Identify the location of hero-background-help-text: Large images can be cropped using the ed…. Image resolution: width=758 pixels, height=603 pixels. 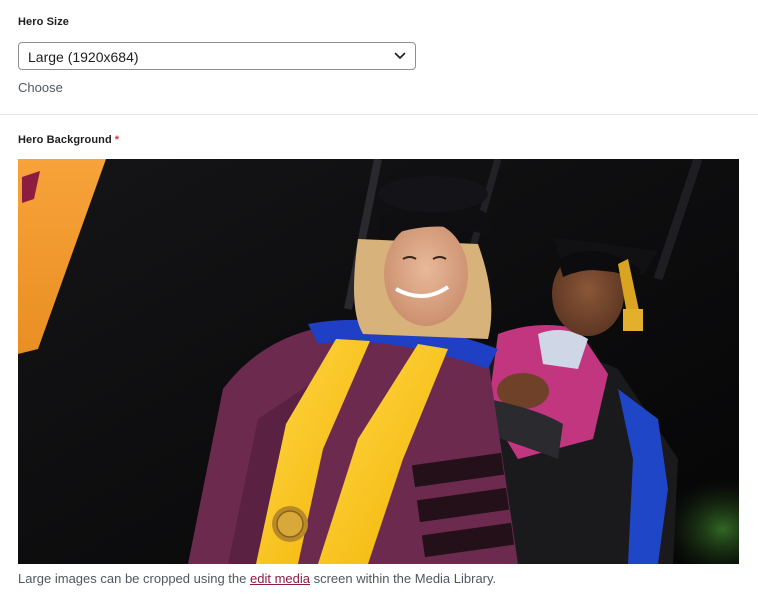
(257, 578).